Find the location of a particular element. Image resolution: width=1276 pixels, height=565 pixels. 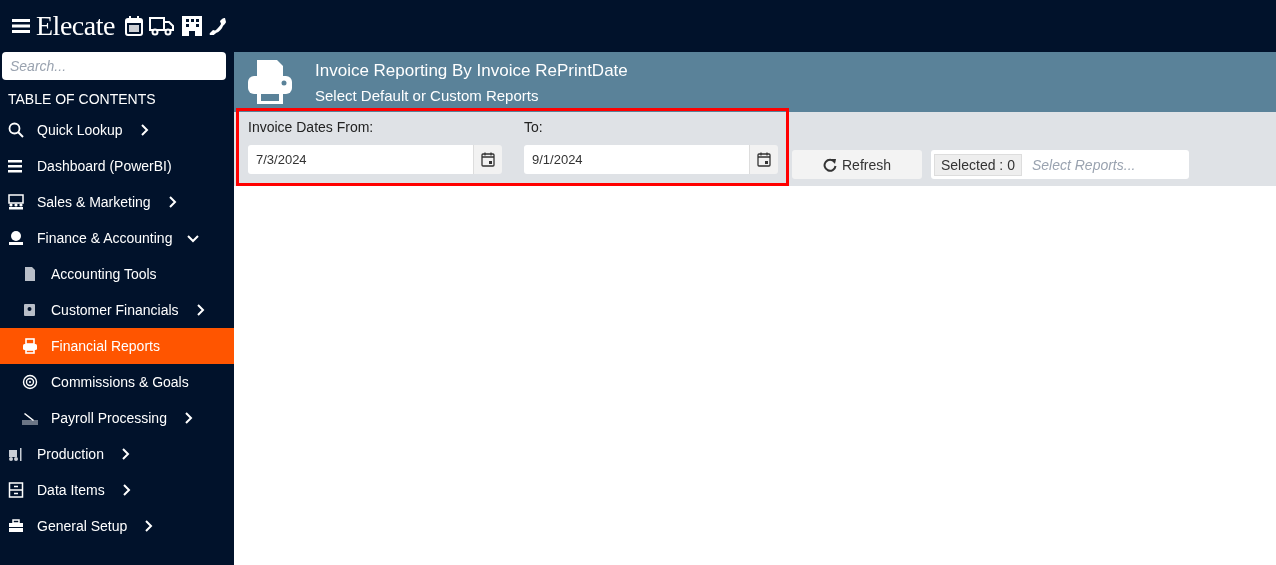

cabinet-icon is located at coordinates (16, 490).